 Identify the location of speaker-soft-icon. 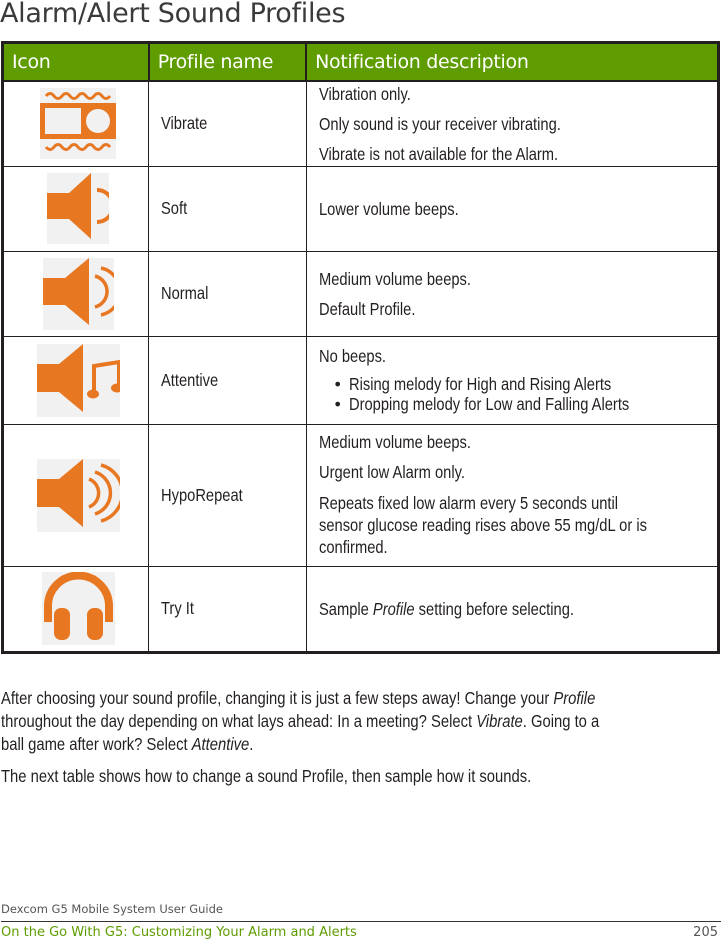
(81, 208).